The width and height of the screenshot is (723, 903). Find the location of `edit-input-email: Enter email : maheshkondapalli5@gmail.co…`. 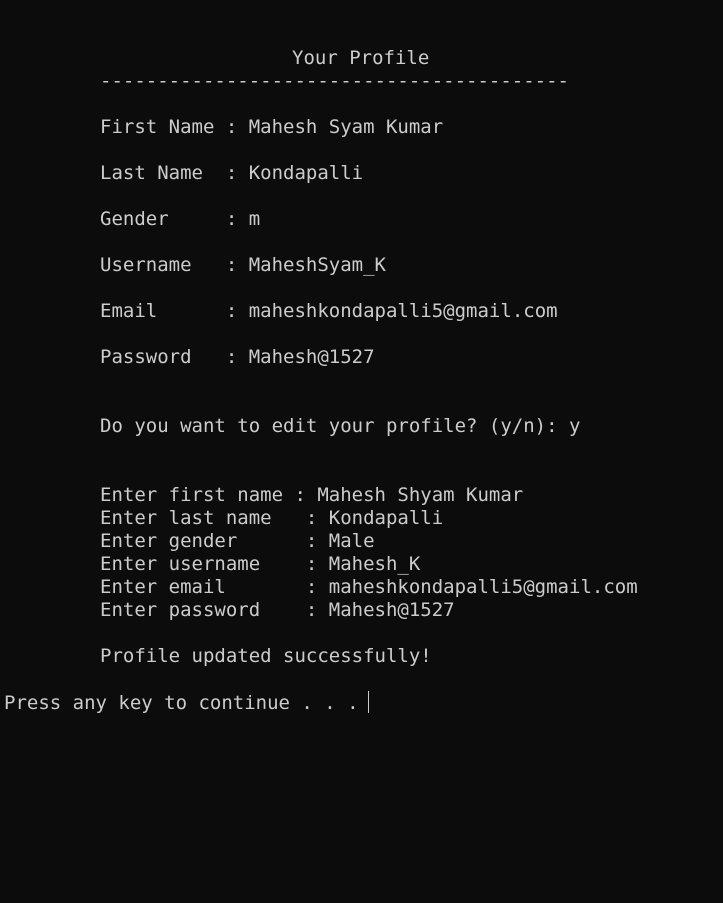

edit-input-email: Enter email : maheshkondapalli5@gmail.co… is located at coordinates (369, 587).